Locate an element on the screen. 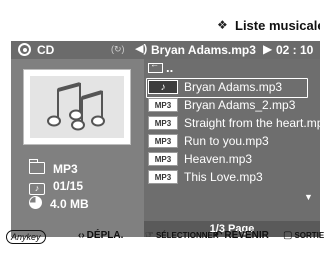  play-icon: ▶ is located at coordinates (268, 49).